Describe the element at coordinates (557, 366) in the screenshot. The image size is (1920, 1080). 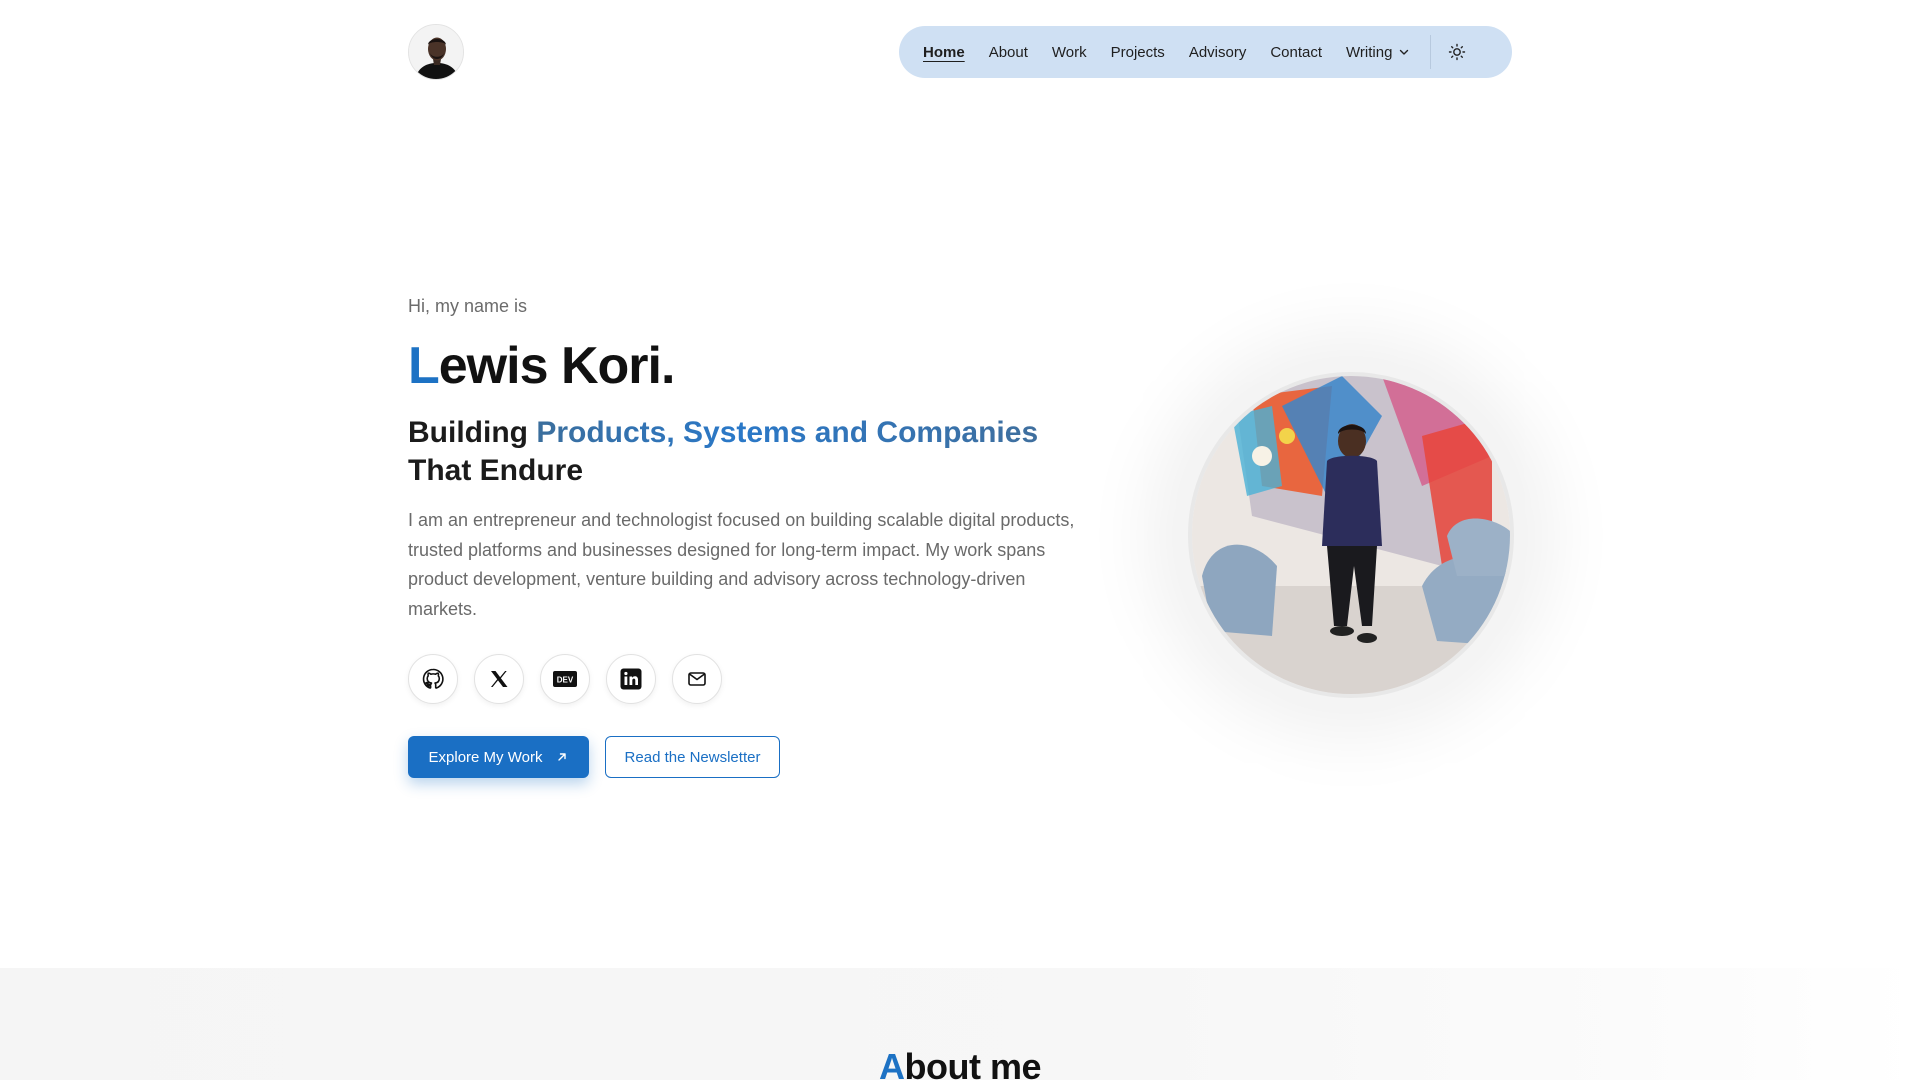
I see `hero-name-rest: ewis Kori.` at that location.